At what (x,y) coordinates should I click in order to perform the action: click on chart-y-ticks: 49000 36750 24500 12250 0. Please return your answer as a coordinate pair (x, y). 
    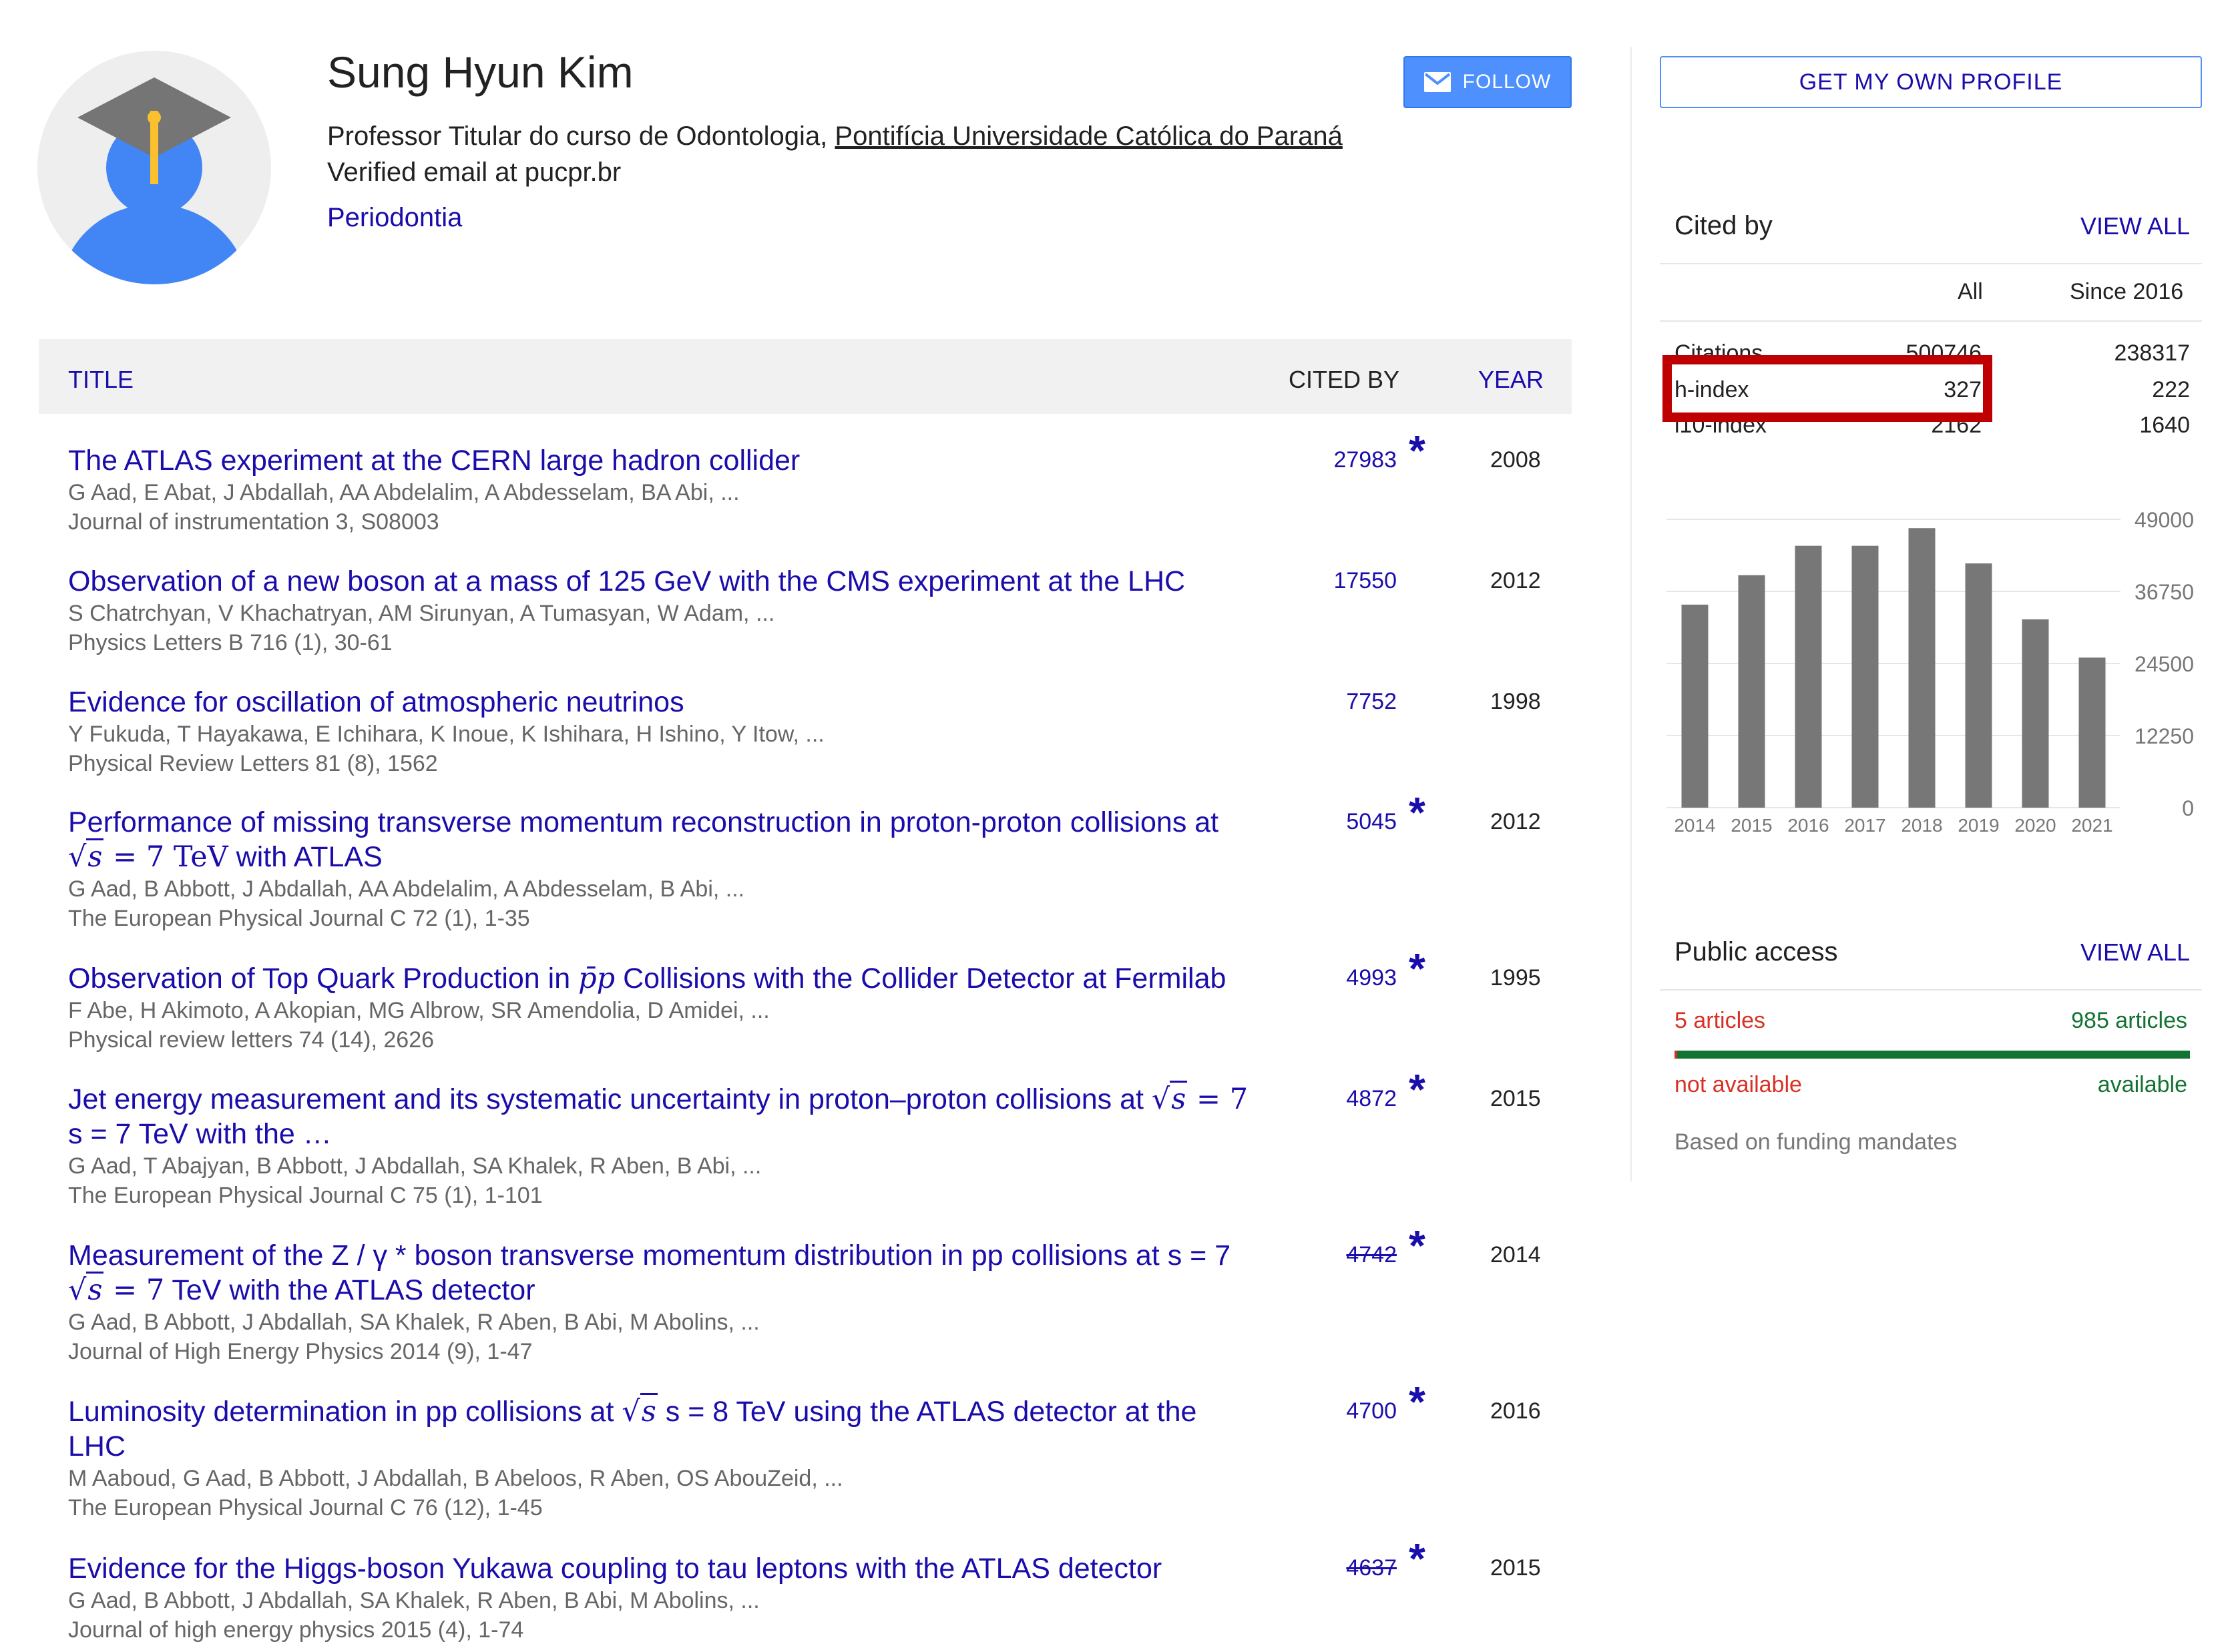
    Looking at the image, I should click on (2164, 664).